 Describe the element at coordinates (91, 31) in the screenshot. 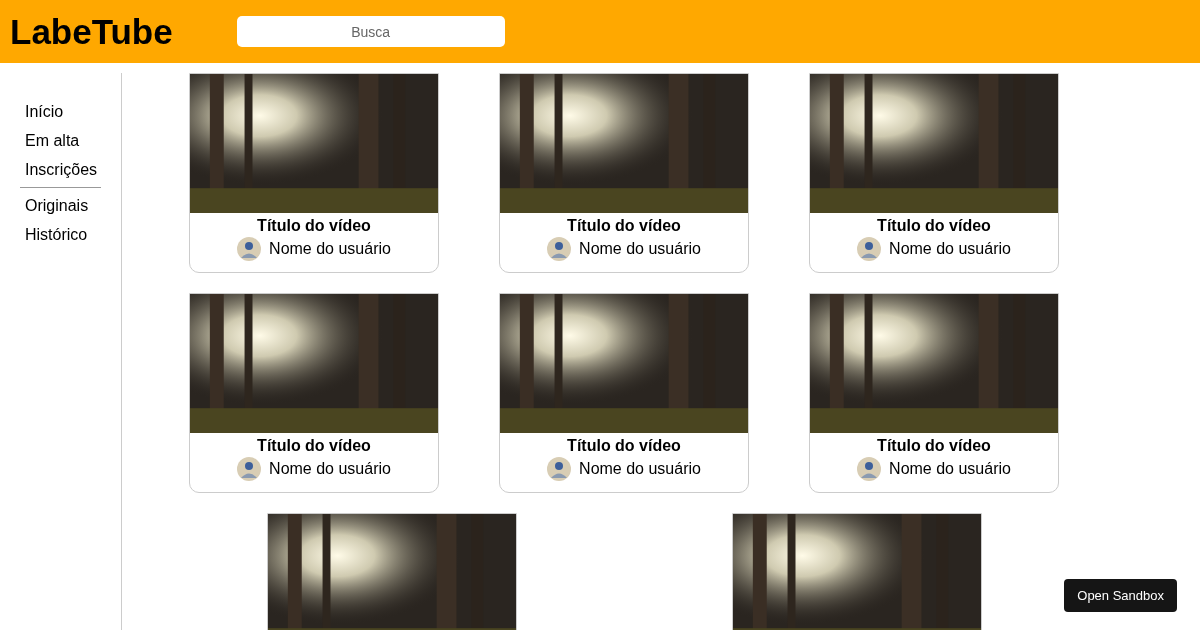

I see `logo: LabeTube` at that location.